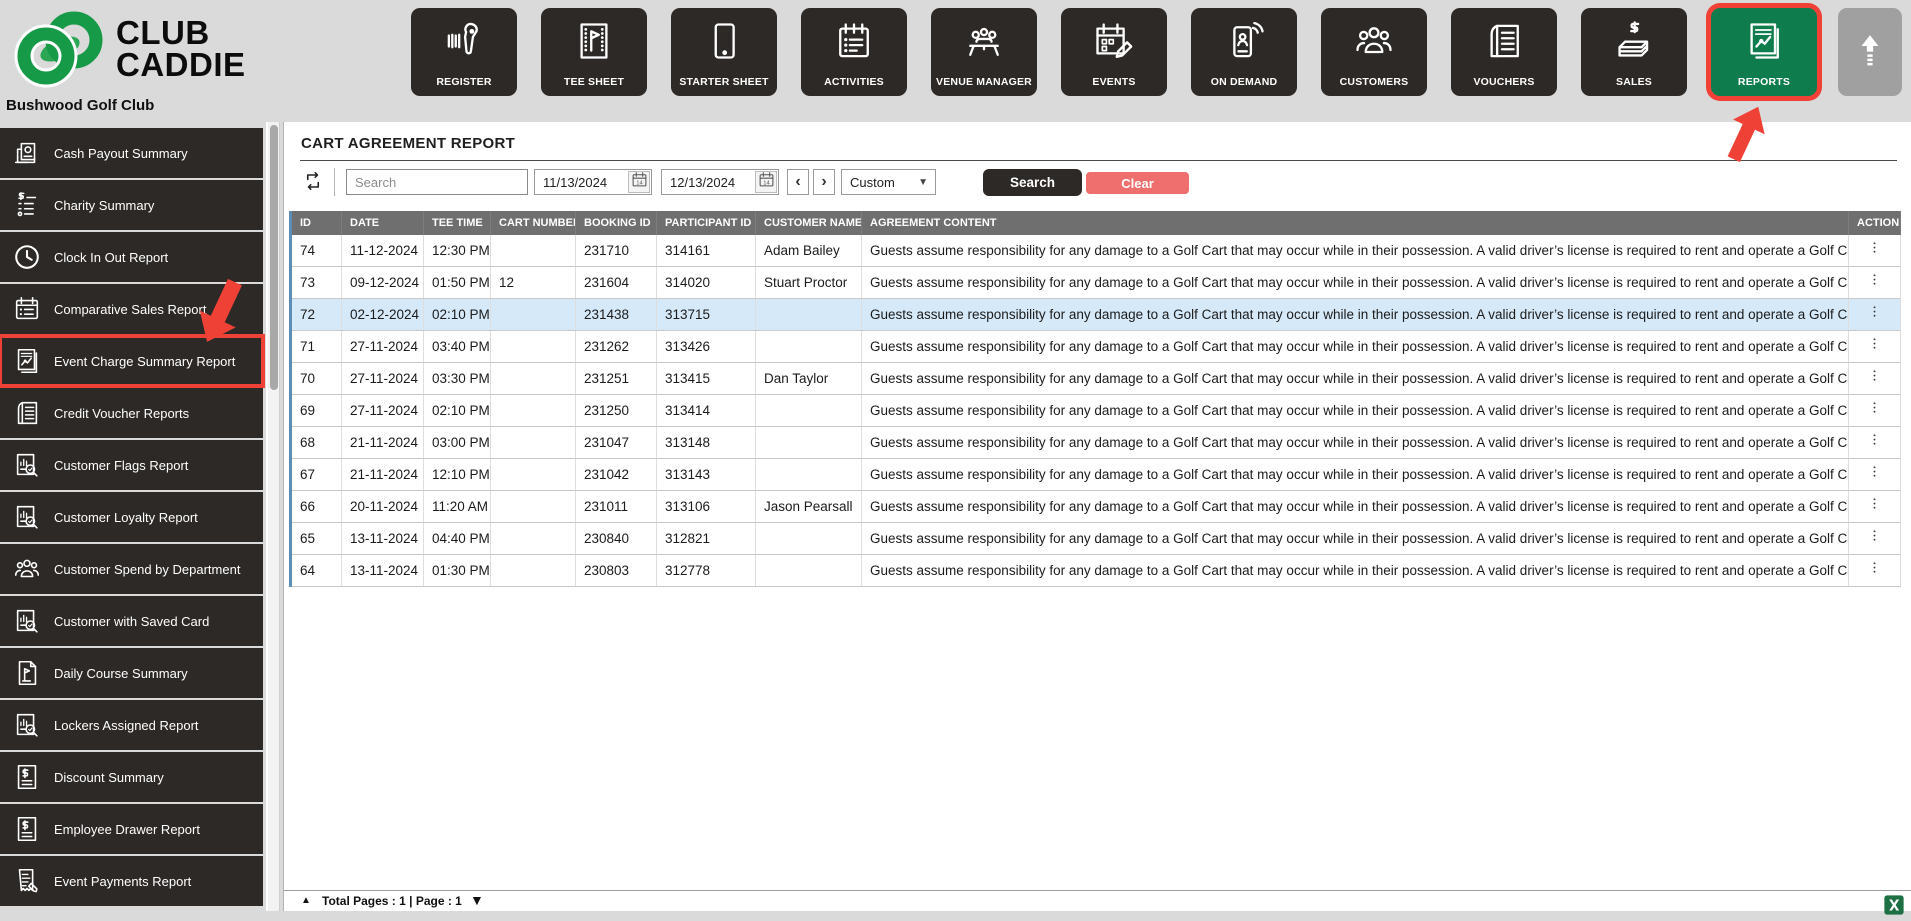 Image resolution: width=1911 pixels, height=921 pixels. I want to click on nav-button-activities: ACTIVITIES, so click(854, 52).